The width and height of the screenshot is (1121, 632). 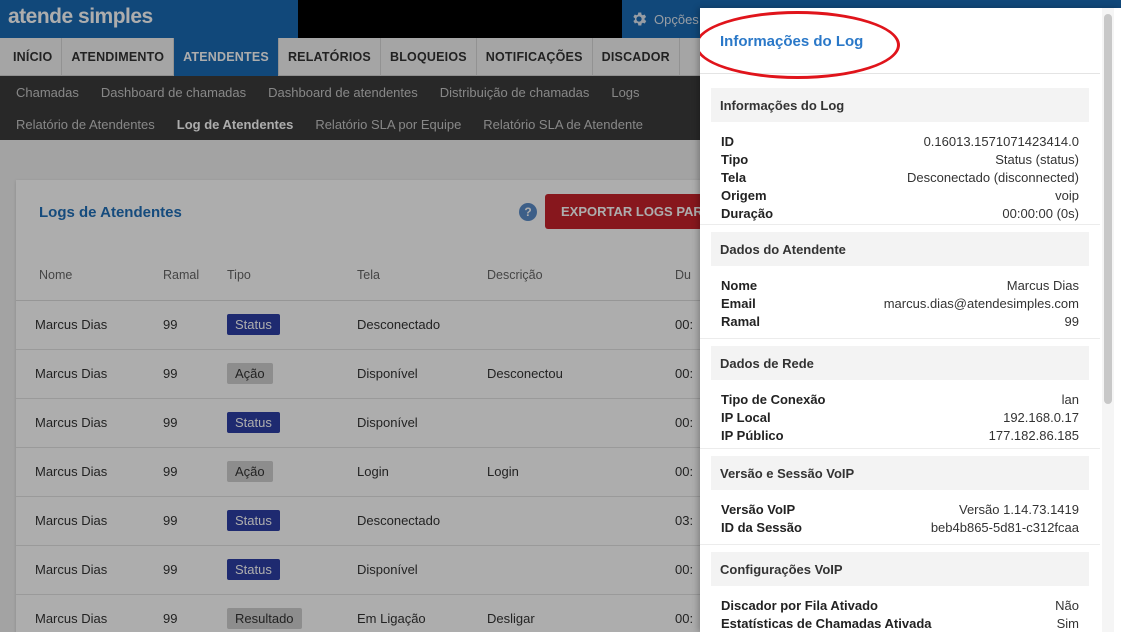 I want to click on section-title: Dados de Rede, so click(x=900, y=363).